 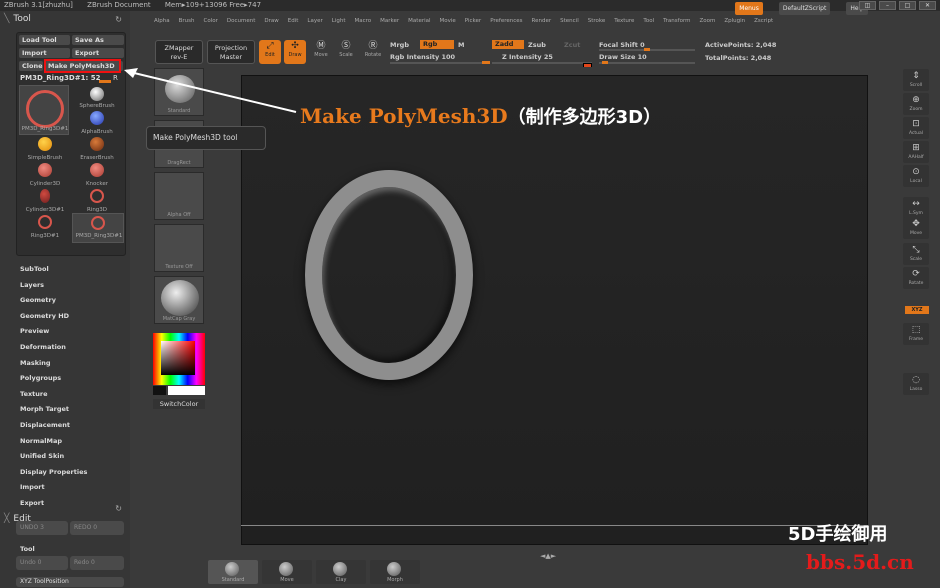 I want to click on tooltip: Make PolyMesh3D tool, so click(x=206, y=138).